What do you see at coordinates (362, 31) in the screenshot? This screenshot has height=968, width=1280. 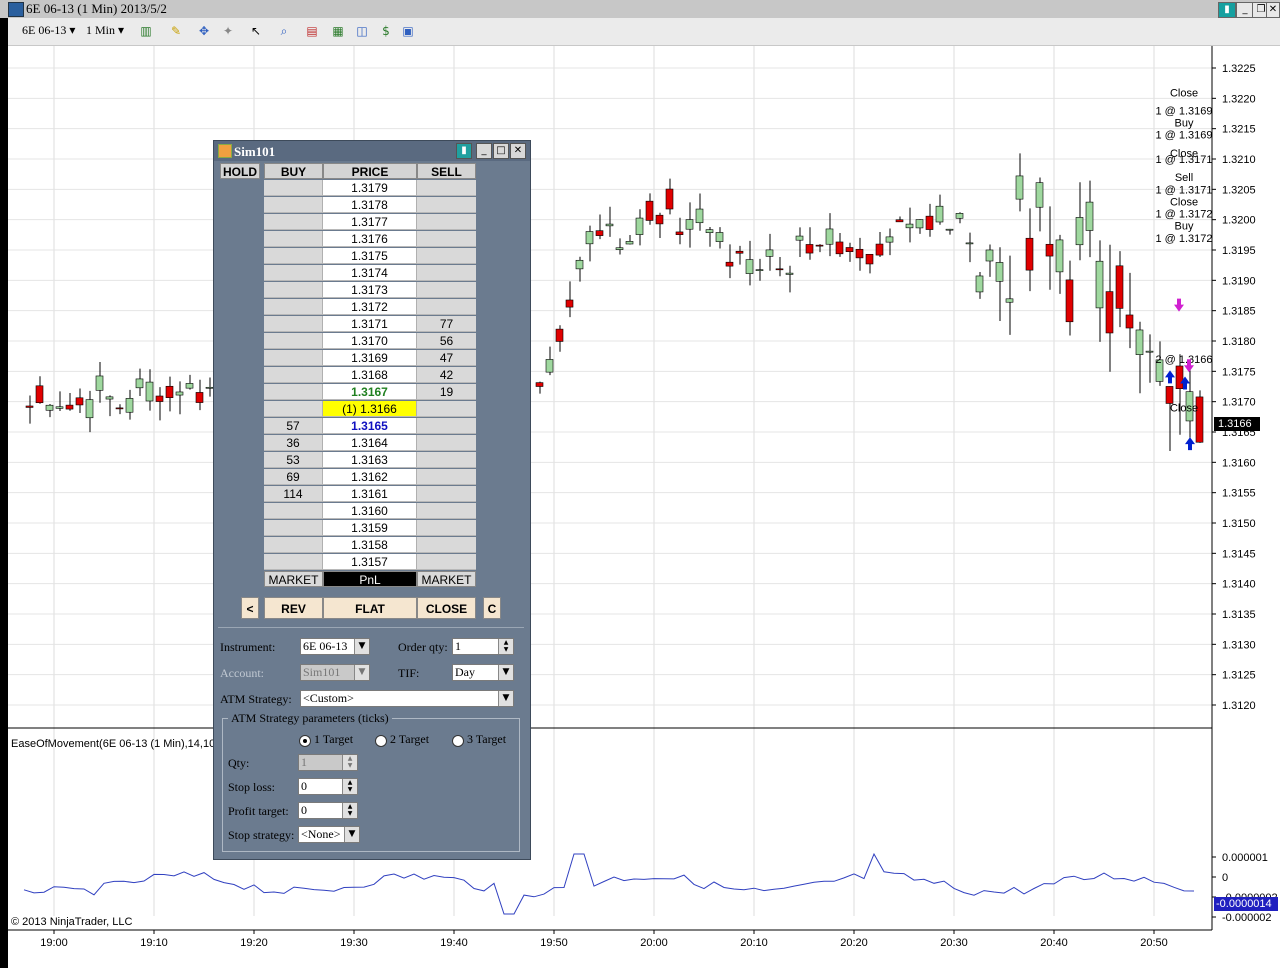 I see `indicators-icon: ◫` at bounding box center [362, 31].